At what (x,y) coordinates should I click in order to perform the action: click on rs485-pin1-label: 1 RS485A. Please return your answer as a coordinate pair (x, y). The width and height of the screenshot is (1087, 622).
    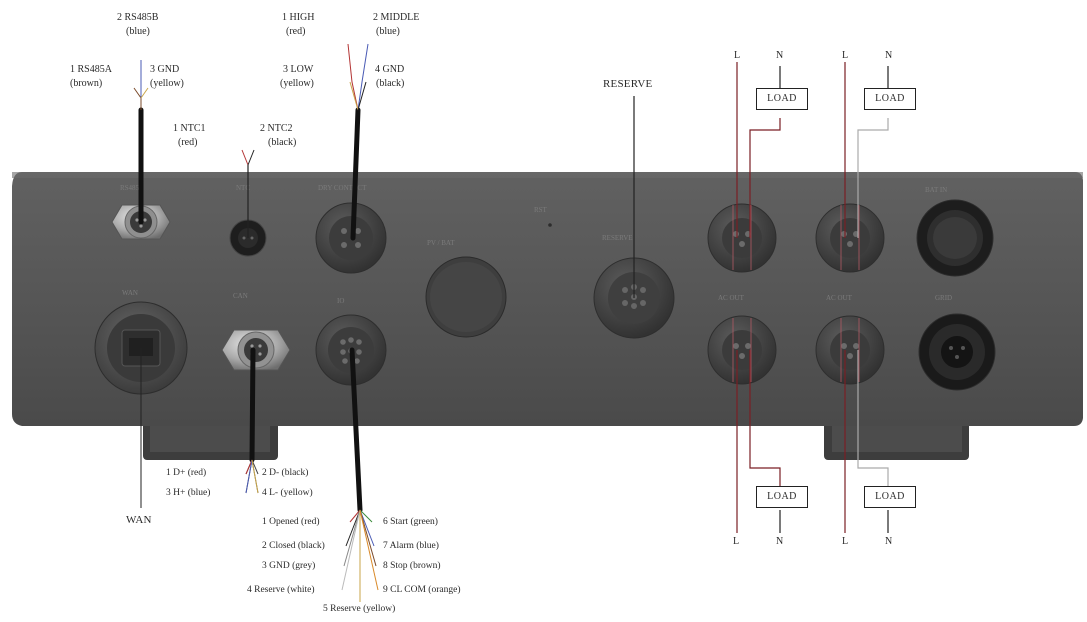
    Looking at the image, I should click on (91, 69).